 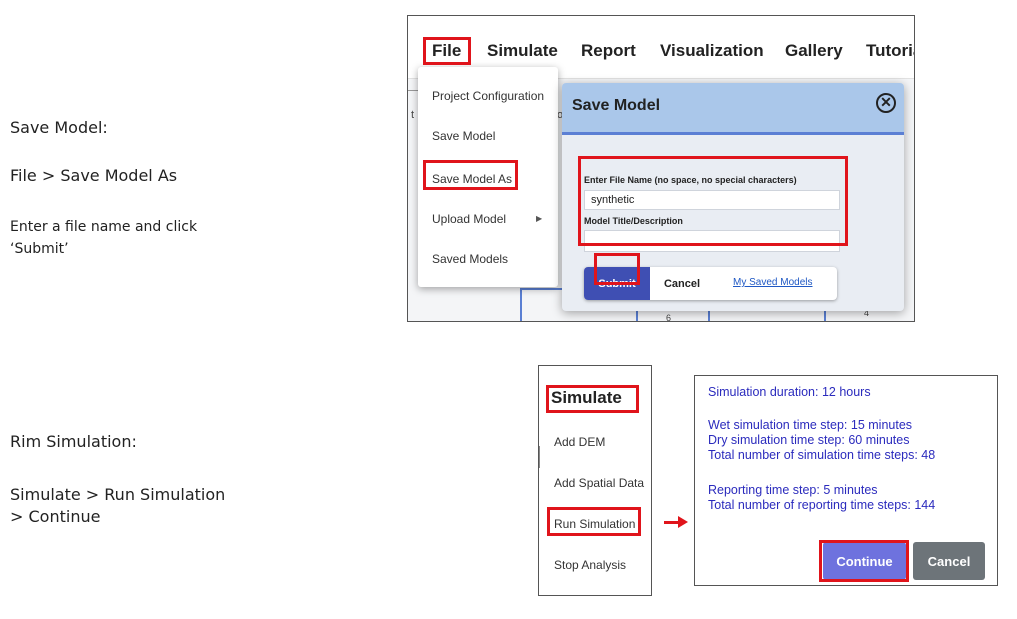 What do you see at coordinates (413, 115) in the screenshot?
I see `bg-fragment-text: t` at bounding box center [413, 115].